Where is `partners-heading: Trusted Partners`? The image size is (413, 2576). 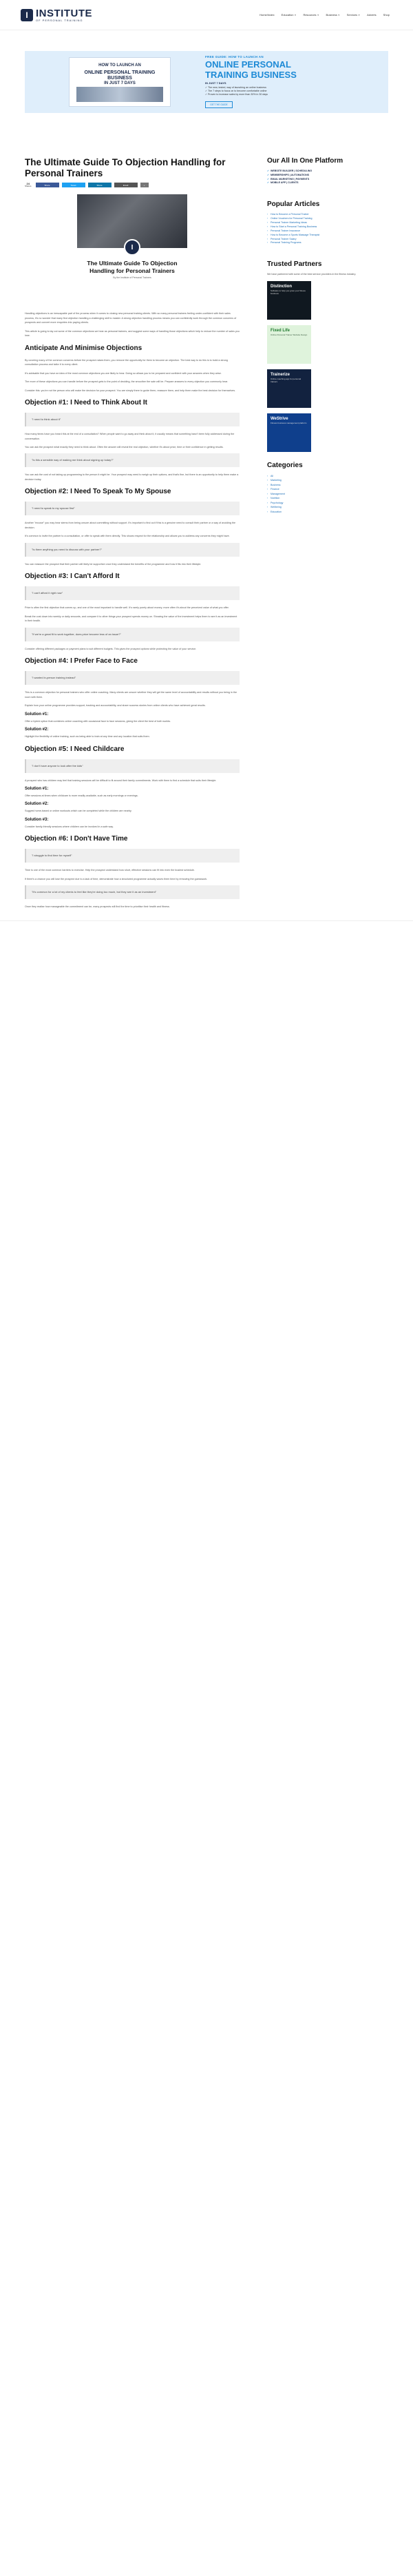
partners-heading: Trusted Partners is located at coordinates (295, 264).